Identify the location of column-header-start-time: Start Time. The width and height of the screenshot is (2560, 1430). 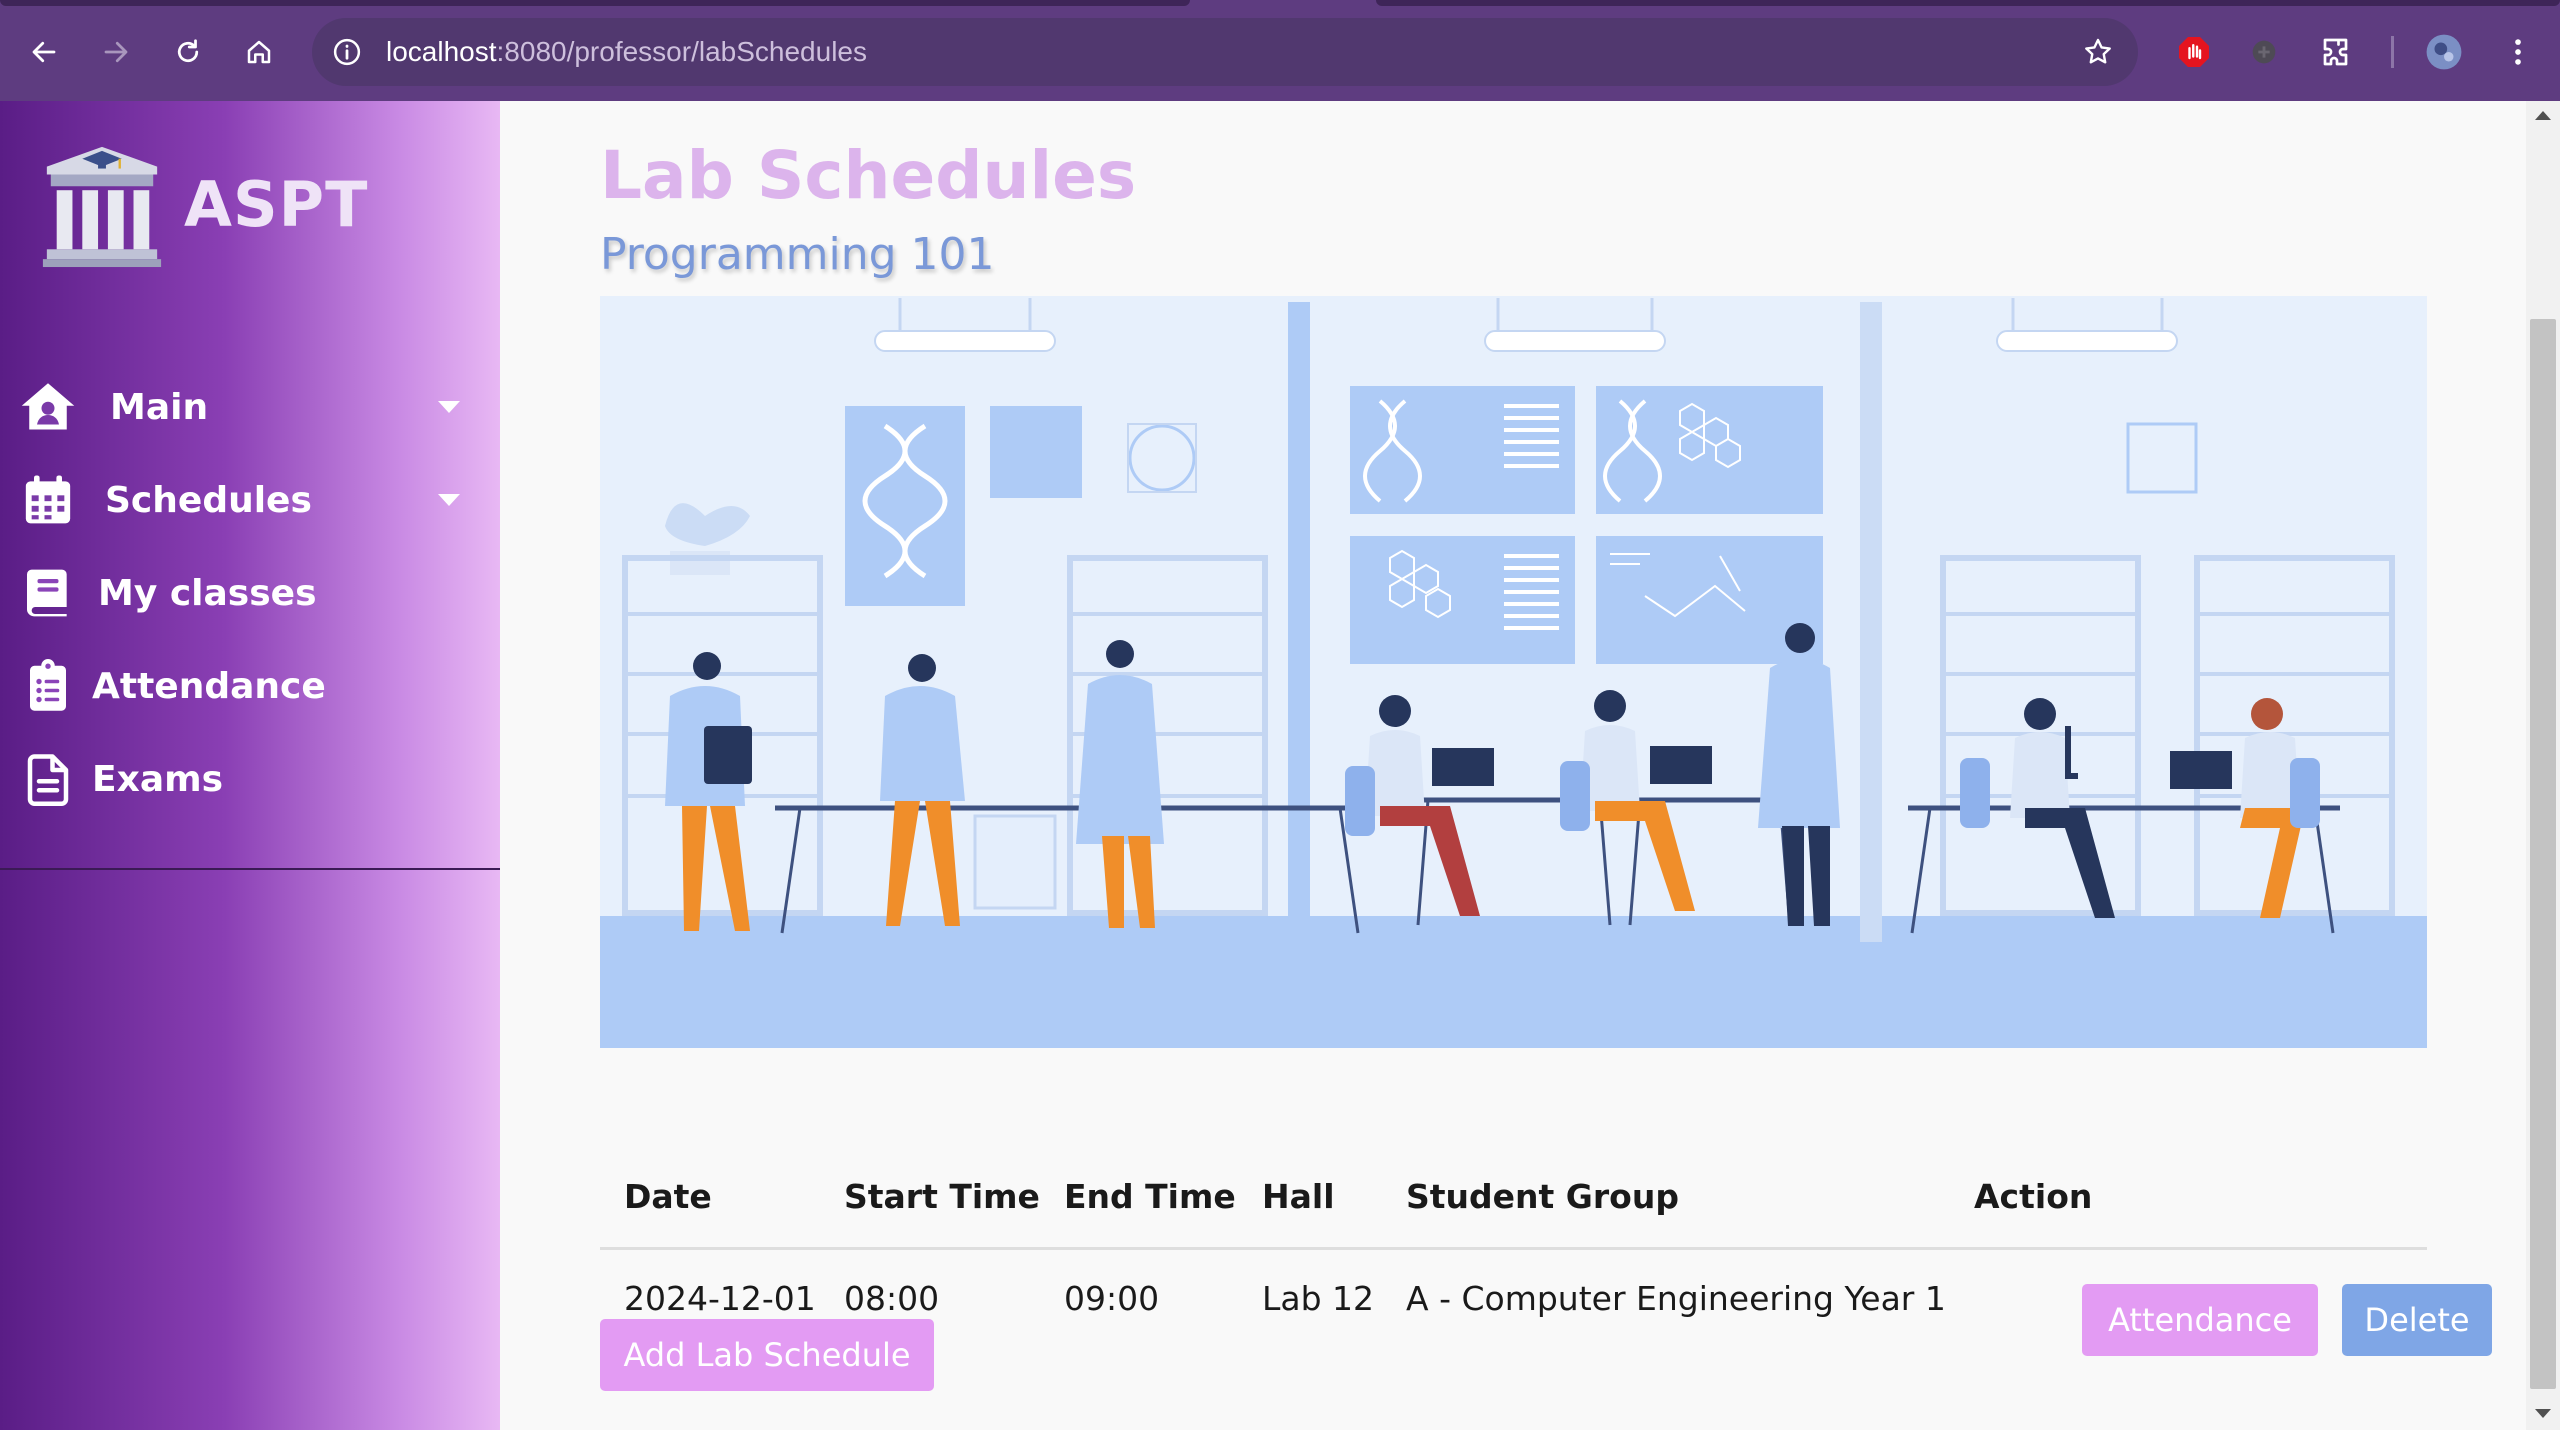
(942, 1196).